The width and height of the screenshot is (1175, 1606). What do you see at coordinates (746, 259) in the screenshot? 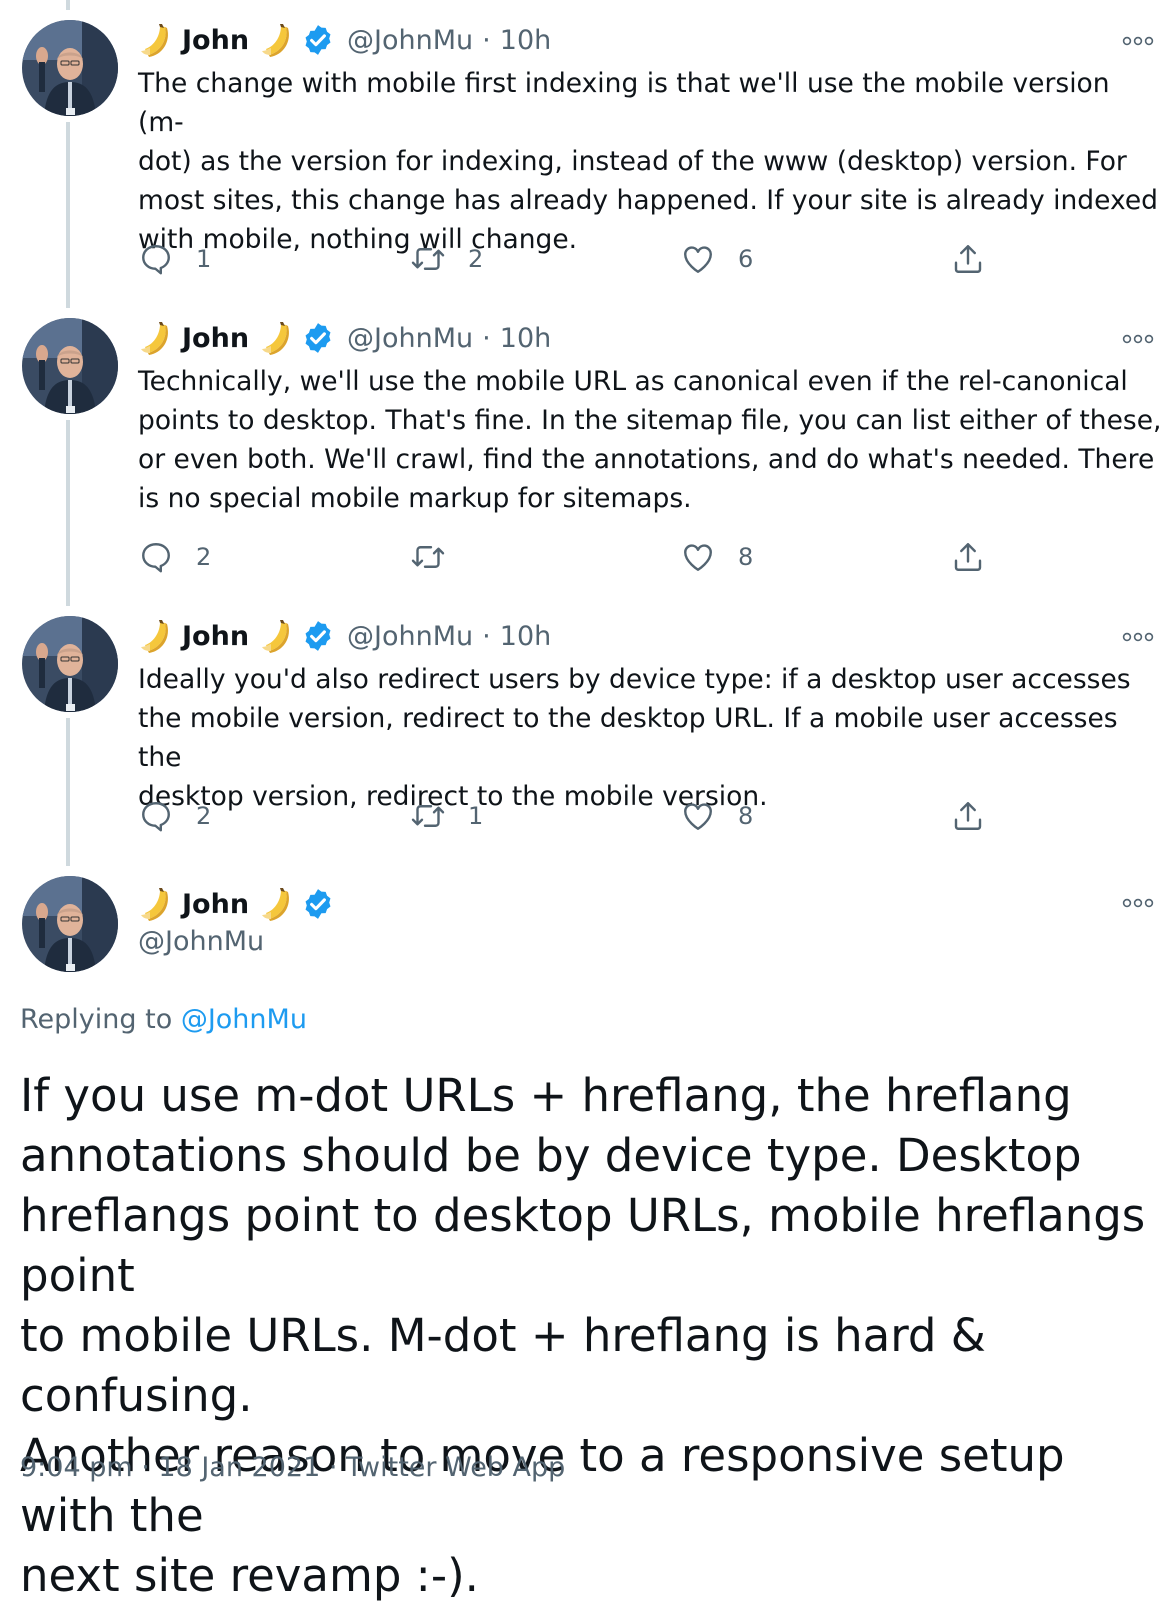
I see `like-count: 6` at bounding box center [746, 259].